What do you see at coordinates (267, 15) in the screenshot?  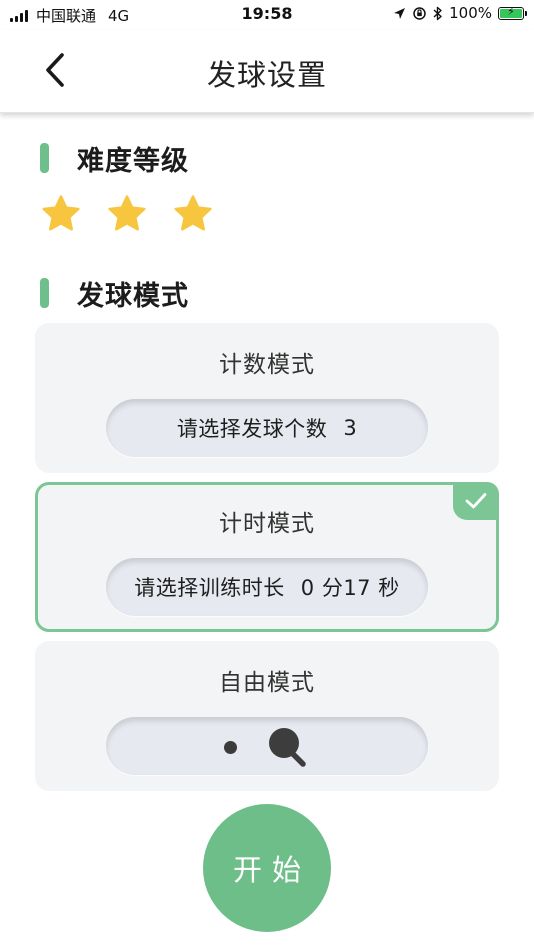 I see `status-bar: 中国联通 4G 19:58 100% ⚡` at bounding box center [267, 15].